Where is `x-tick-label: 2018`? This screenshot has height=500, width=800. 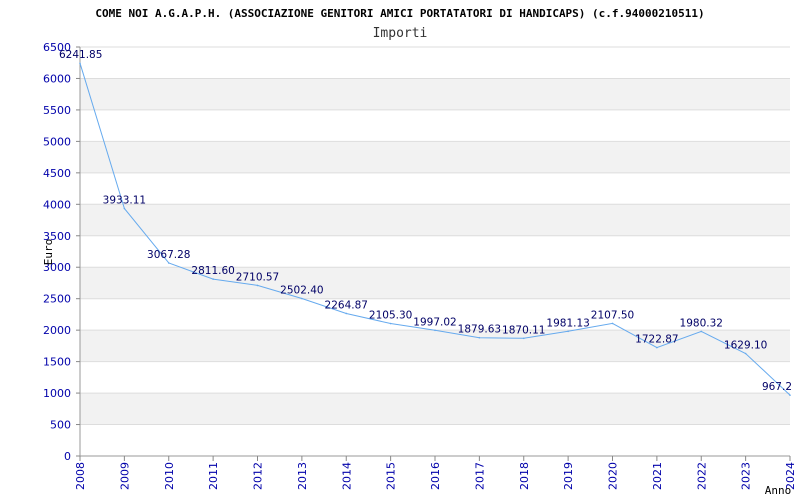
x-tick-label: 2018 is located at coordinates (524, 476).